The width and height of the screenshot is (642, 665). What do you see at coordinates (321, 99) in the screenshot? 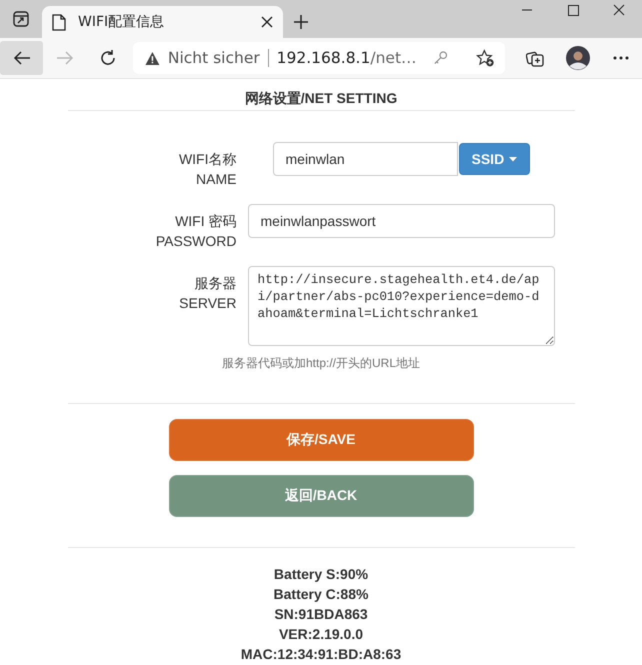
I see `page-heading: 网络设置/NET SETTING` at bounding box center [321, 99].